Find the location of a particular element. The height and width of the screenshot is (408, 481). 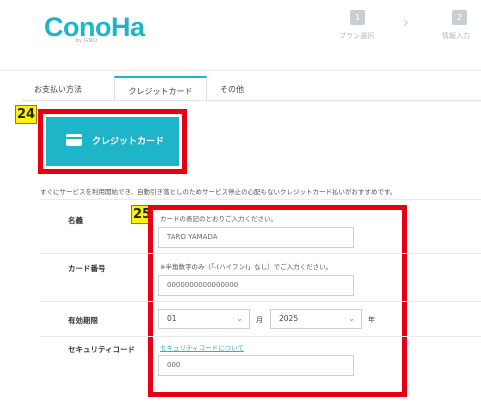

name-input: TARO YAMADA is located at coordinates (256, 237).